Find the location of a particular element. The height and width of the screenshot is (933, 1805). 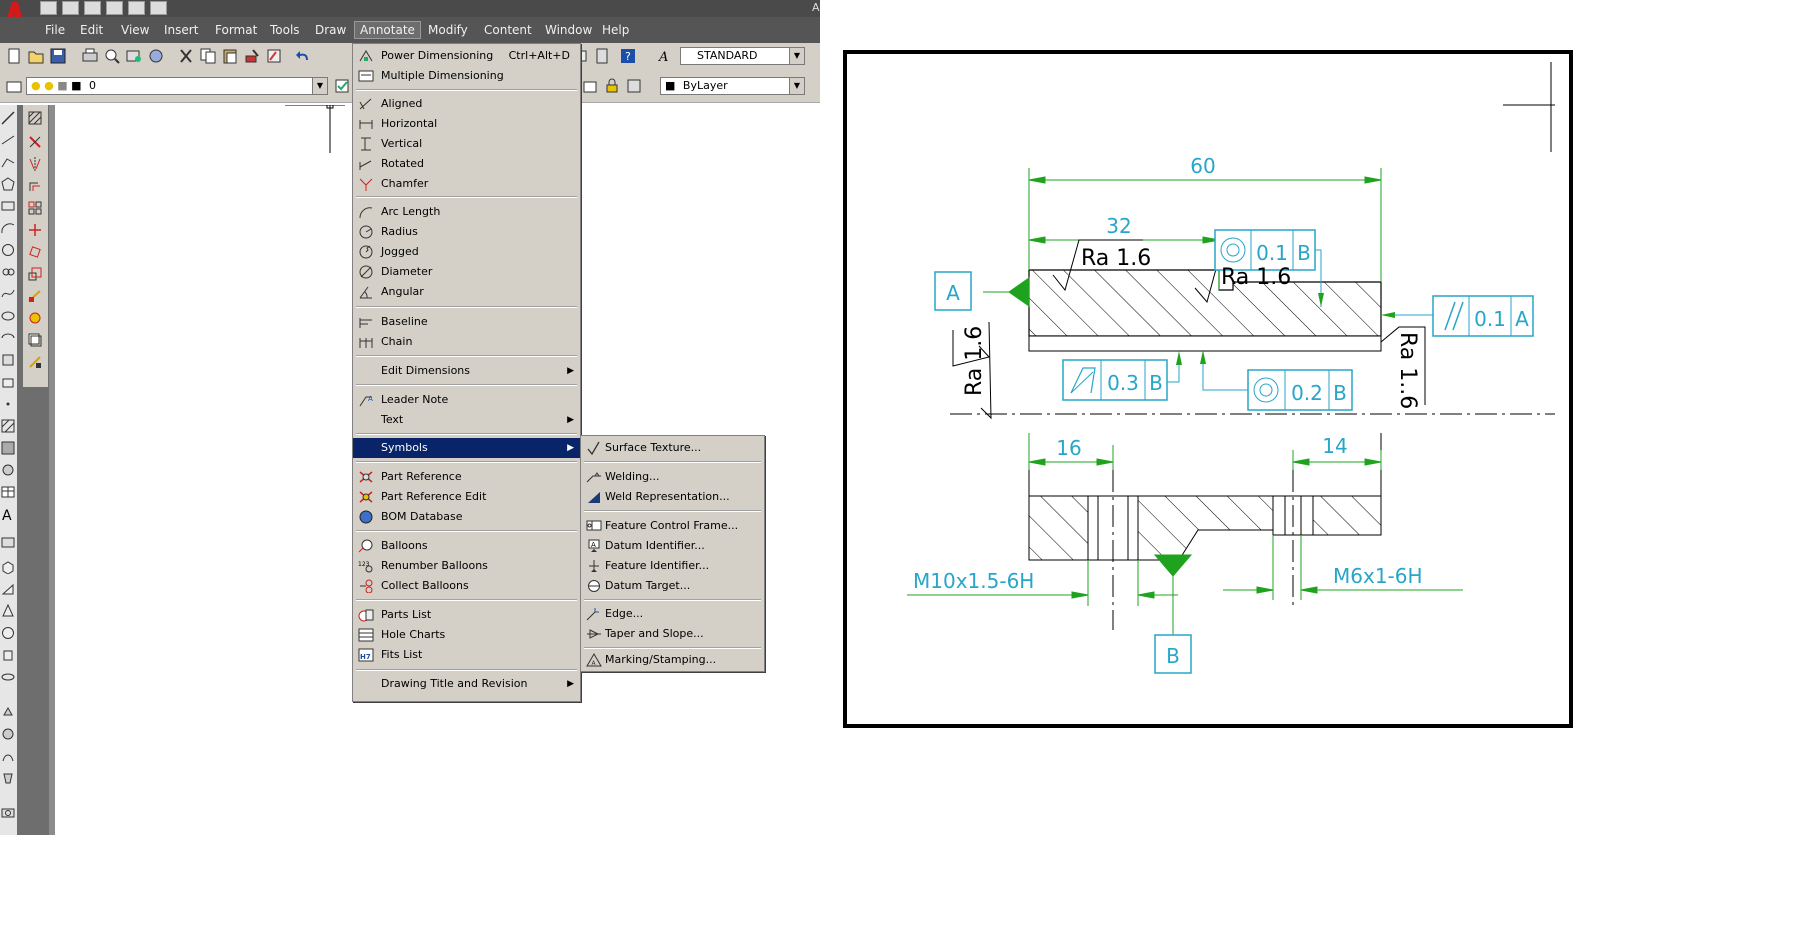

menu-item-horizontal: Horizontal is located at coordinates (466, 124).